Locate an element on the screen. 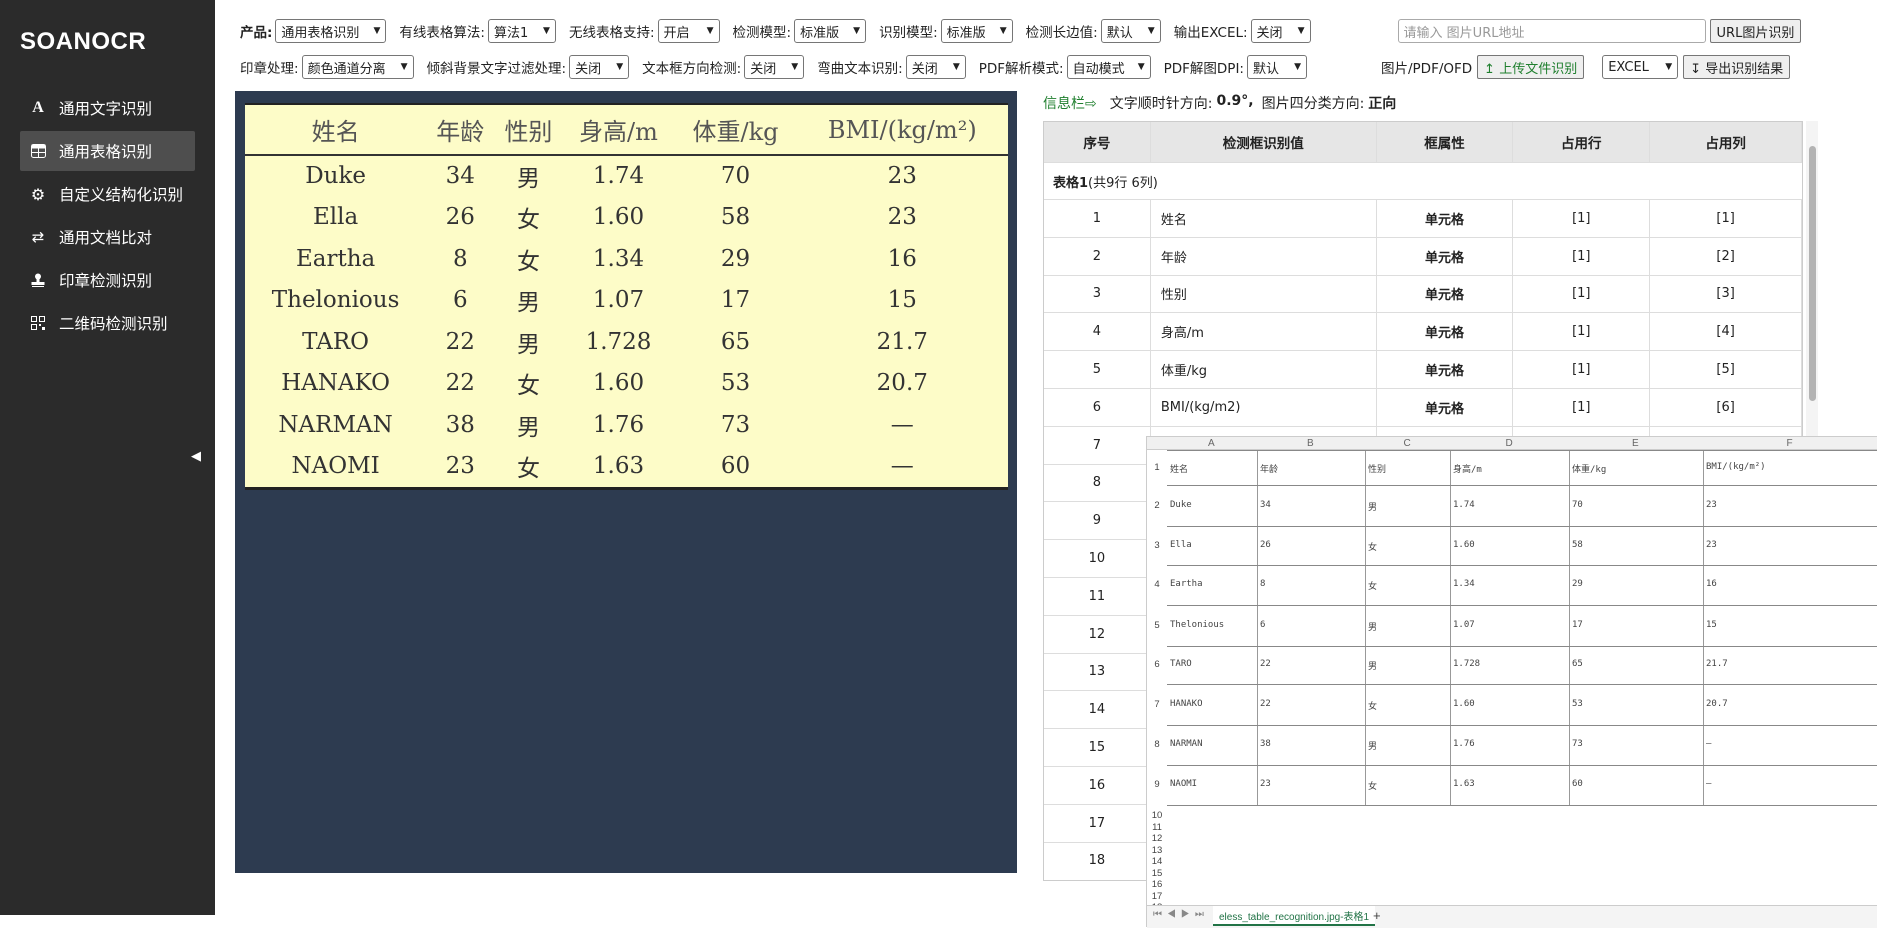  sheet-cell: 15 is located at coordinates (1711, 625).